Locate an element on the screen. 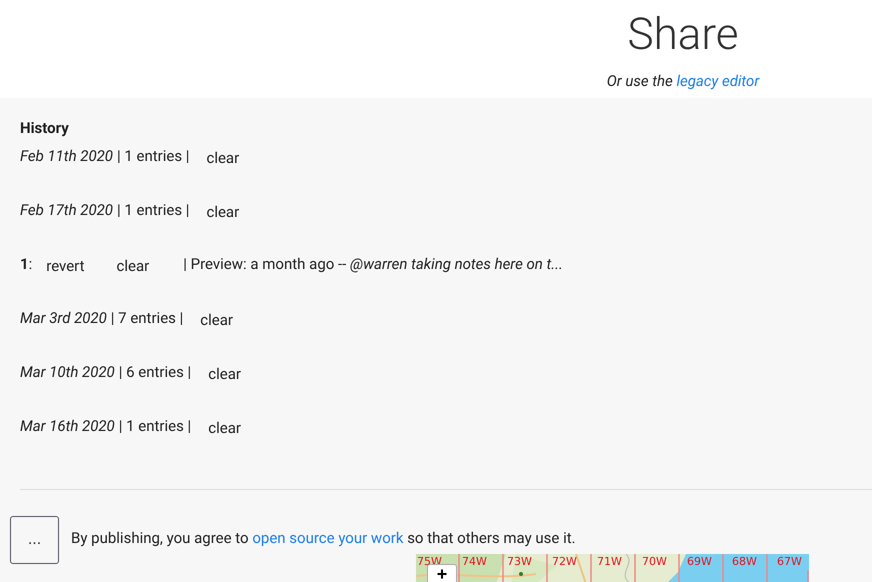 The height and width of the screenshot is (582, 872). grid-label: 69W is located at coordinates (699, 561).